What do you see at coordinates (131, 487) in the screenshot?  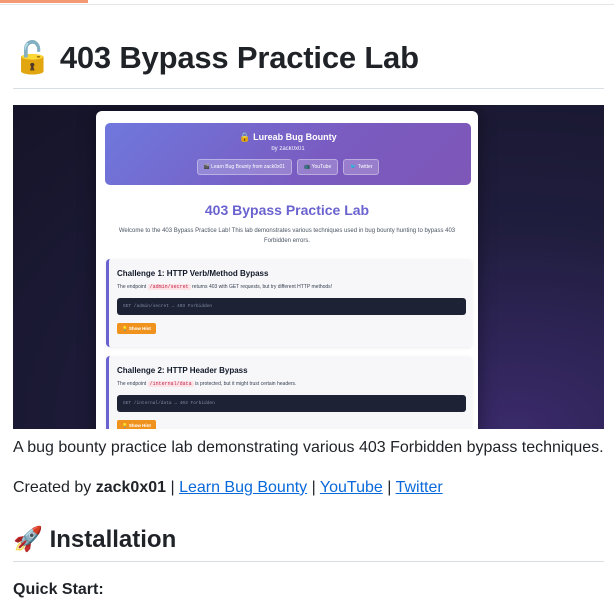 I see `author-name: zack0x01` at bounding box center [131, 487].